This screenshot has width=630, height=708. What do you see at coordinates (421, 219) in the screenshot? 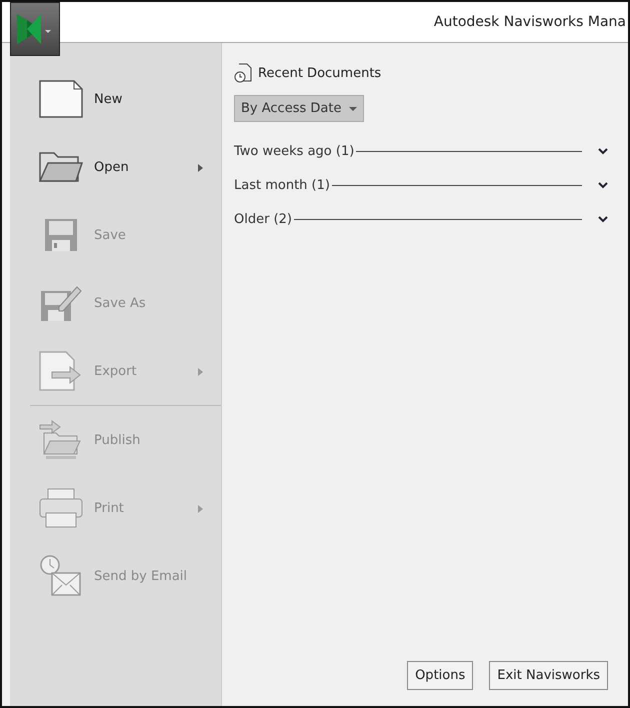
I see `group-header: Older (2)` at bounding box center [421, 219].